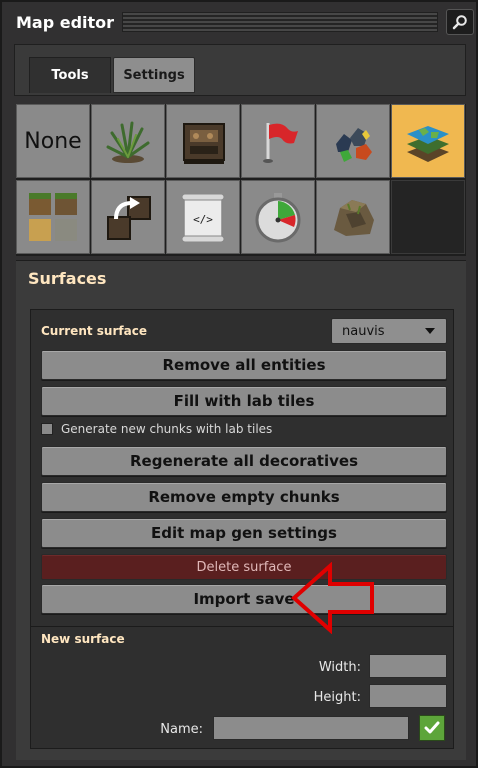 Image resolution: width=478 pixels, height=768 pixels. What do you see at coordinates (408, 666) in the screenshot?
I see `width-input` at bounding box center [408, 666].